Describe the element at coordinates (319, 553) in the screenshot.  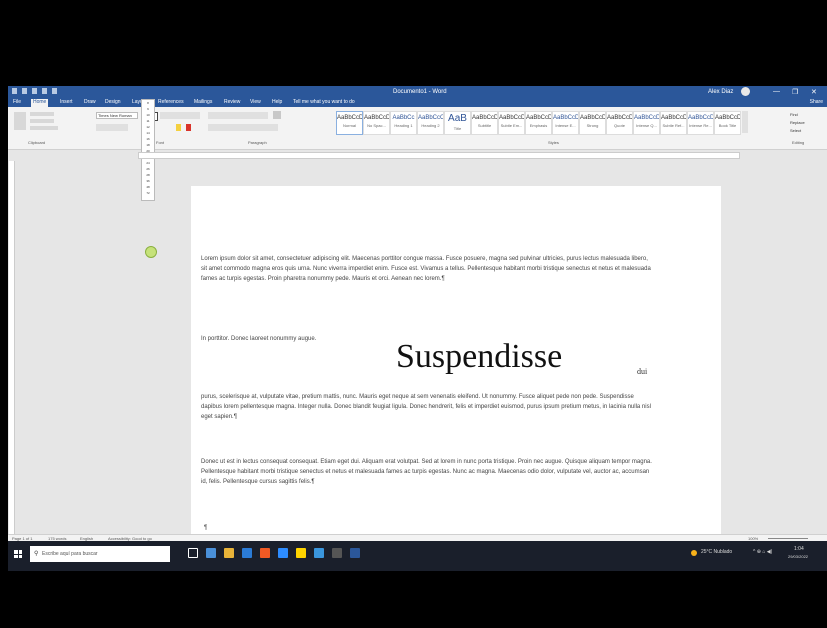
I see `store-icon` at that location.